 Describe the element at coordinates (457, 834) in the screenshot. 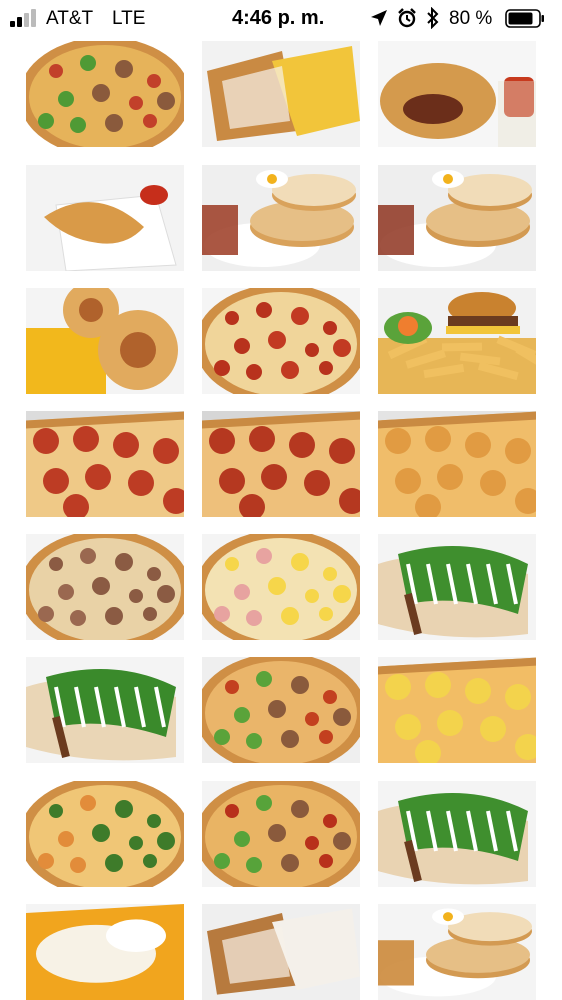

I see `photo-thumbnail-wrap-with-fries` at that location.